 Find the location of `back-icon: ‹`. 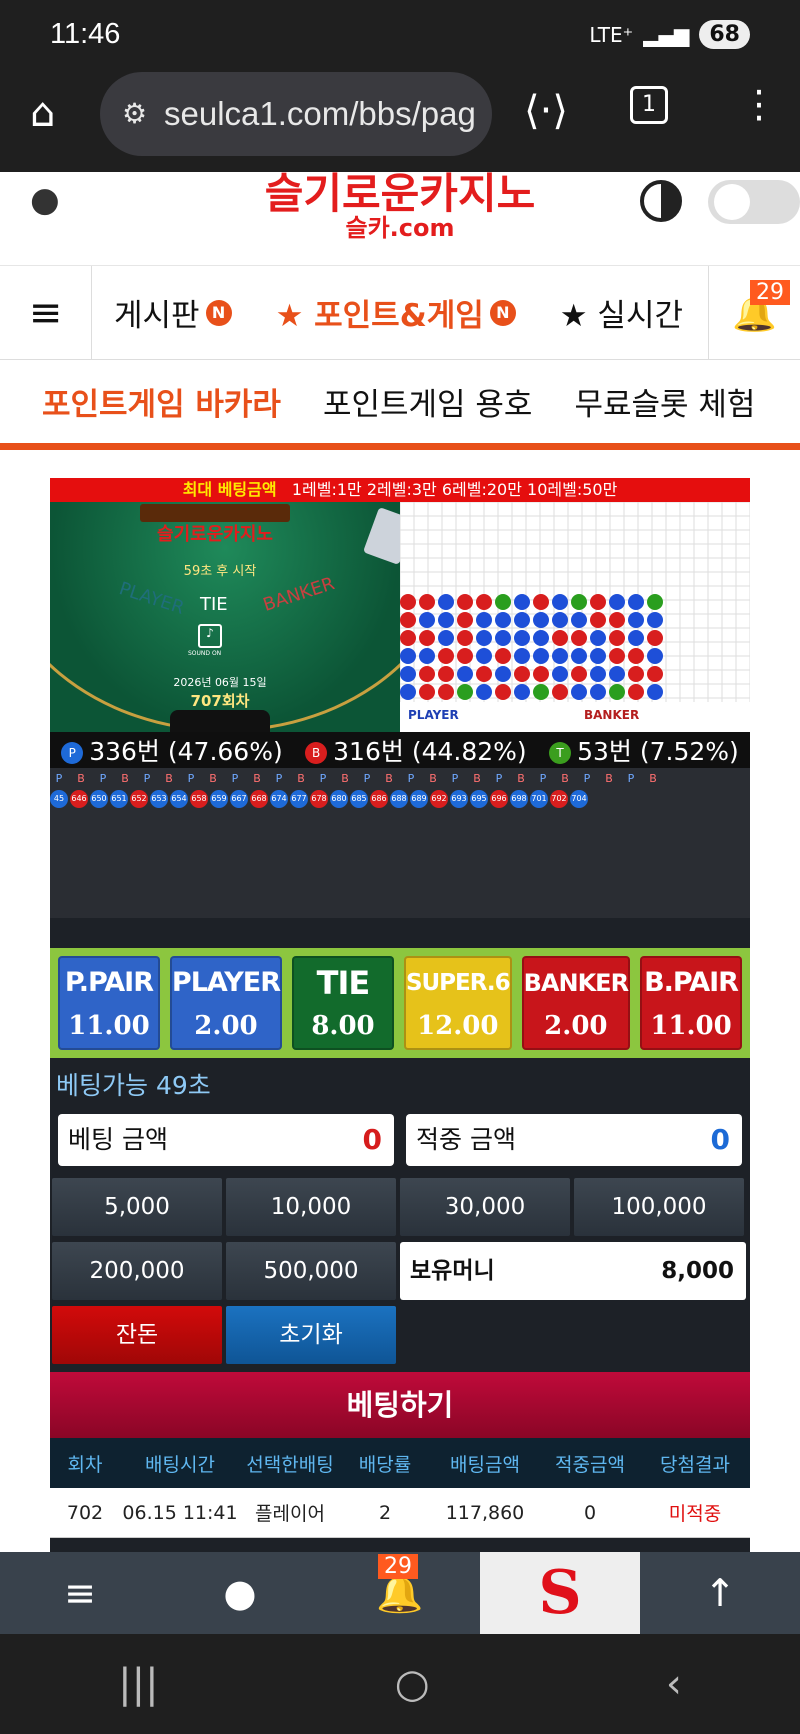

back-icon: ‹ is located at coordinates (674, 1684).